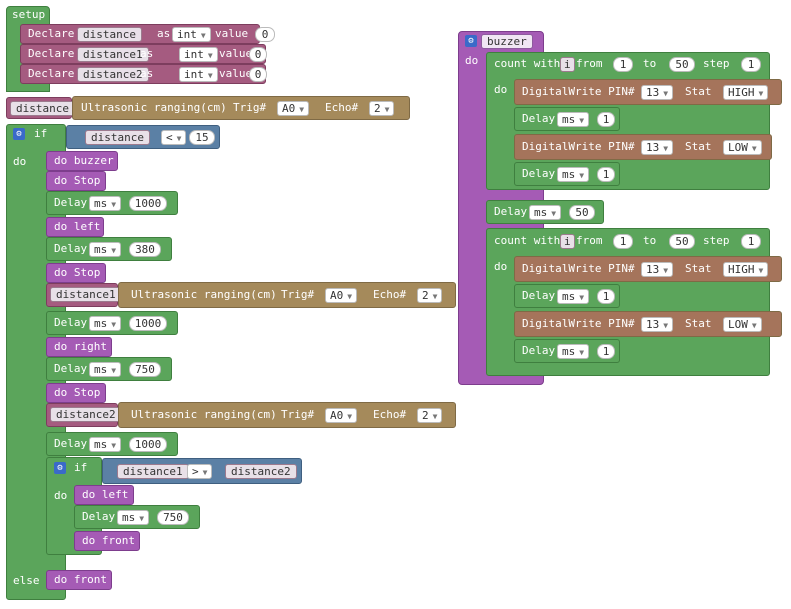  I want to click on delay-block: Delay ms ▼ 50, so click(545, 212).